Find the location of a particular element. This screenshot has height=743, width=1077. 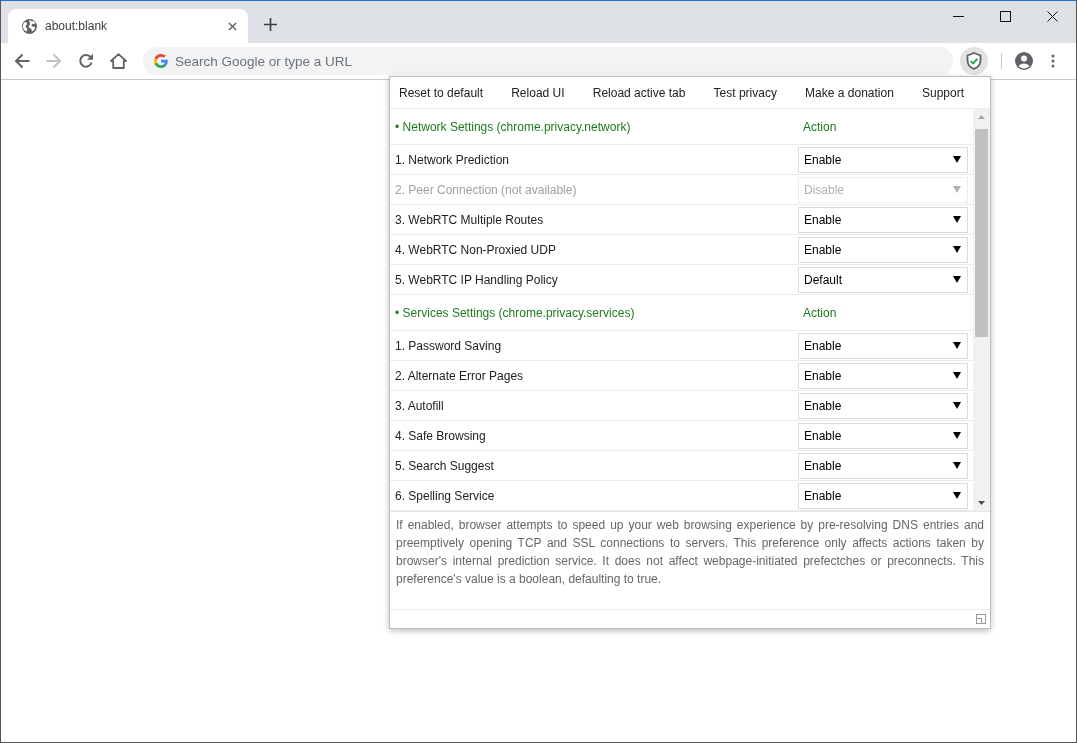

shield-check-icon is located at coordinates (974, 61).